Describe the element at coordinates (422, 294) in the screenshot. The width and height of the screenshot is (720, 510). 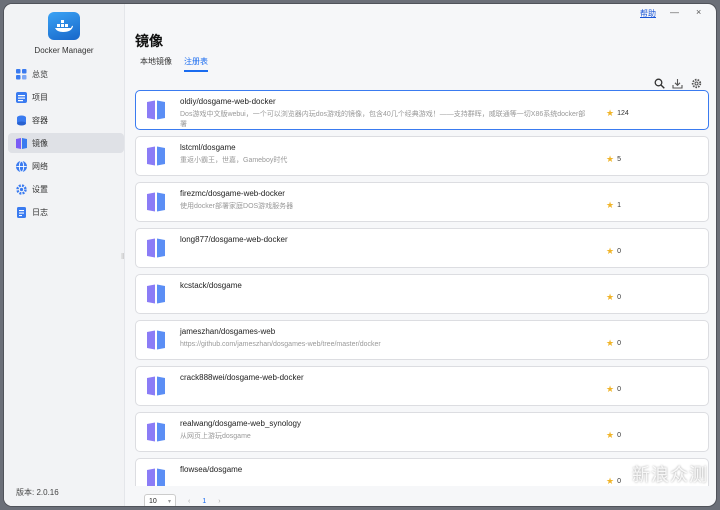
I see `image-card: kcstack/dosgame ★ 0` at that location.